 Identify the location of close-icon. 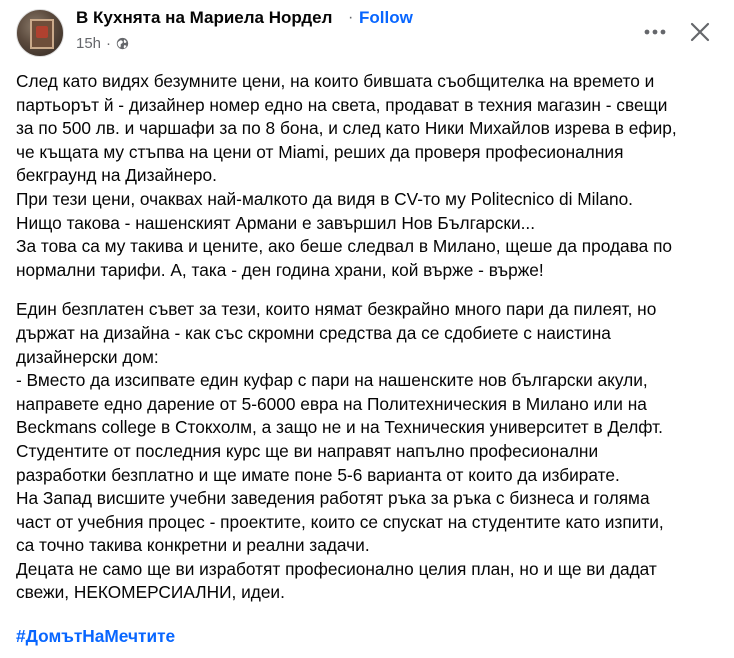
(700, 32).